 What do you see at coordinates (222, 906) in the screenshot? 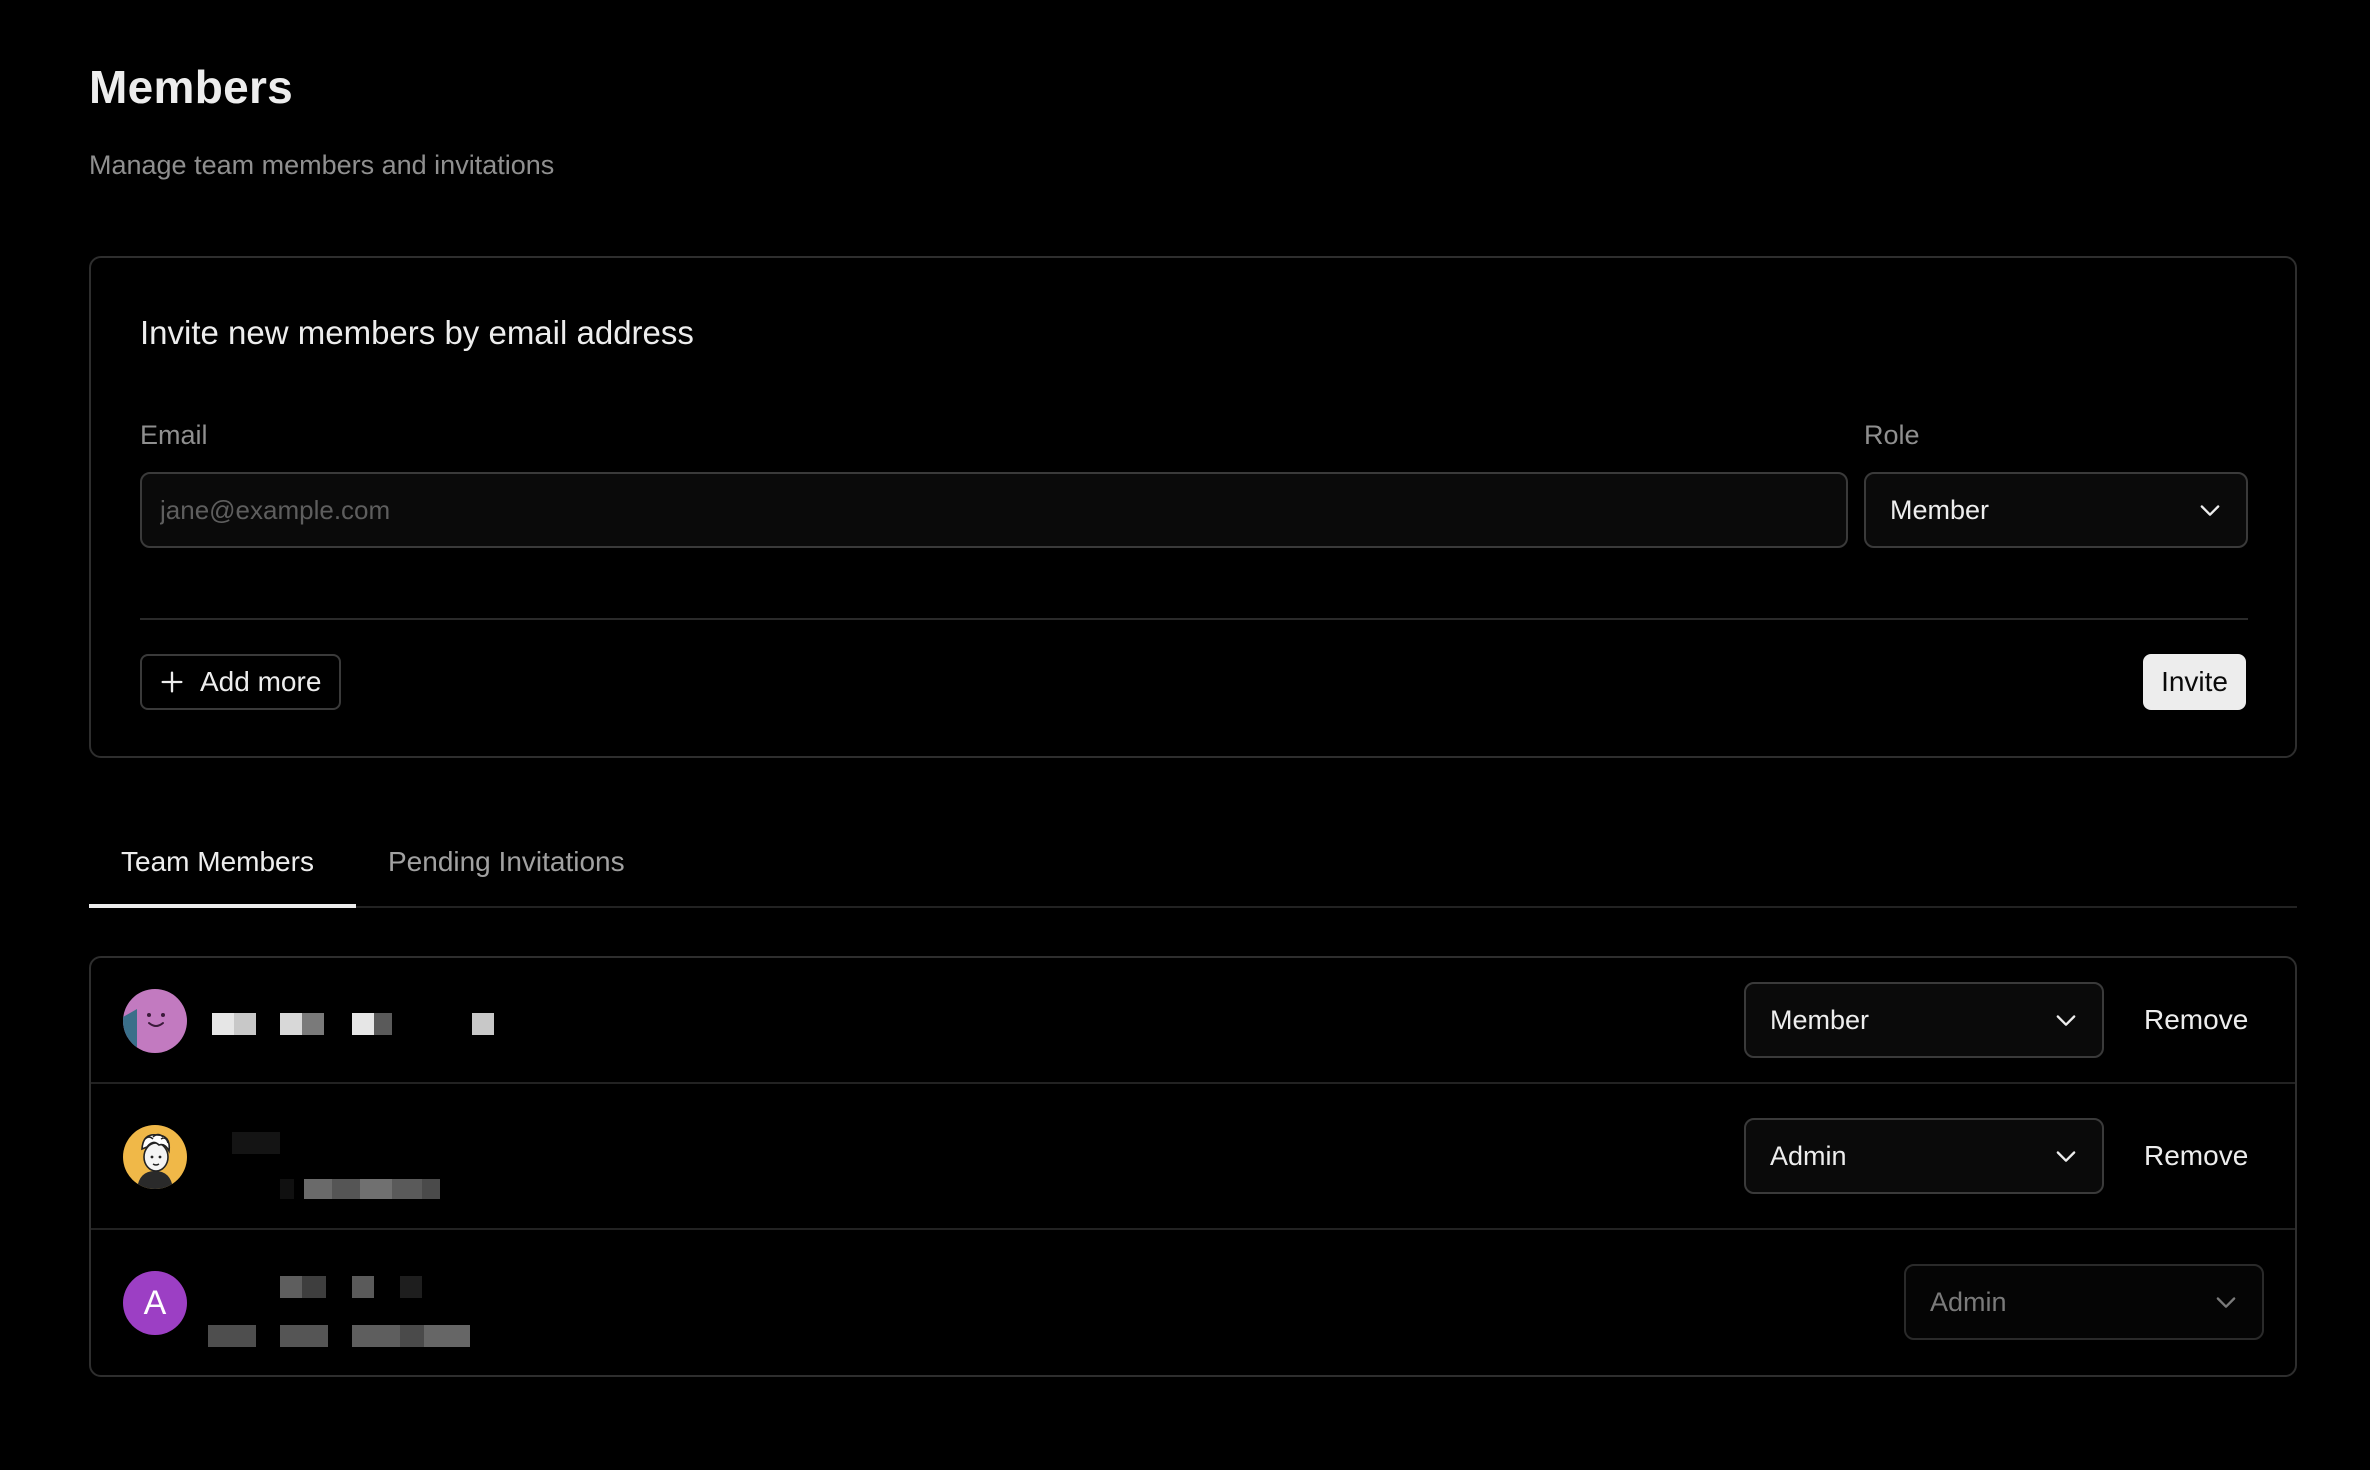
I see `active-tab-indicator` at bounding box center [222, 906].